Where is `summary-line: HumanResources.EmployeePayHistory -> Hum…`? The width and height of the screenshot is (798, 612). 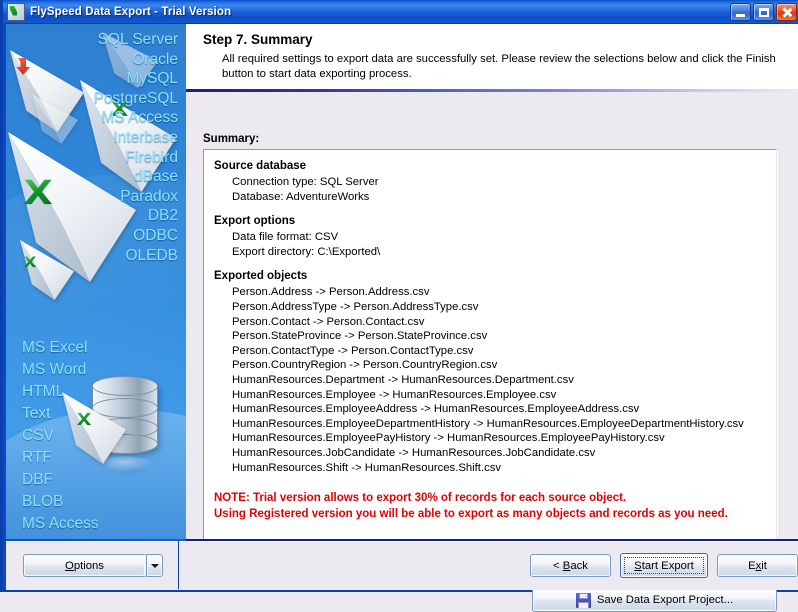 summary-line: HumanResources.EmployeePayHistory -> Hum… is located at coordinates (448, 438).